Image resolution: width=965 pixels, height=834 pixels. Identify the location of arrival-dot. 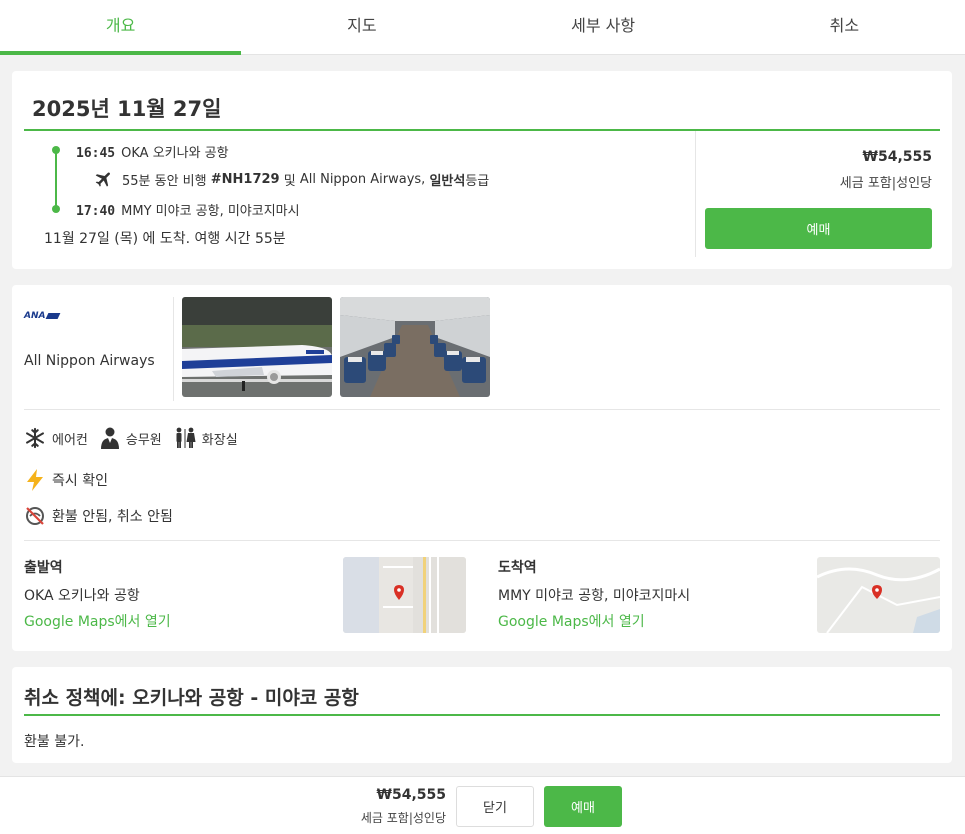
(56, 209).